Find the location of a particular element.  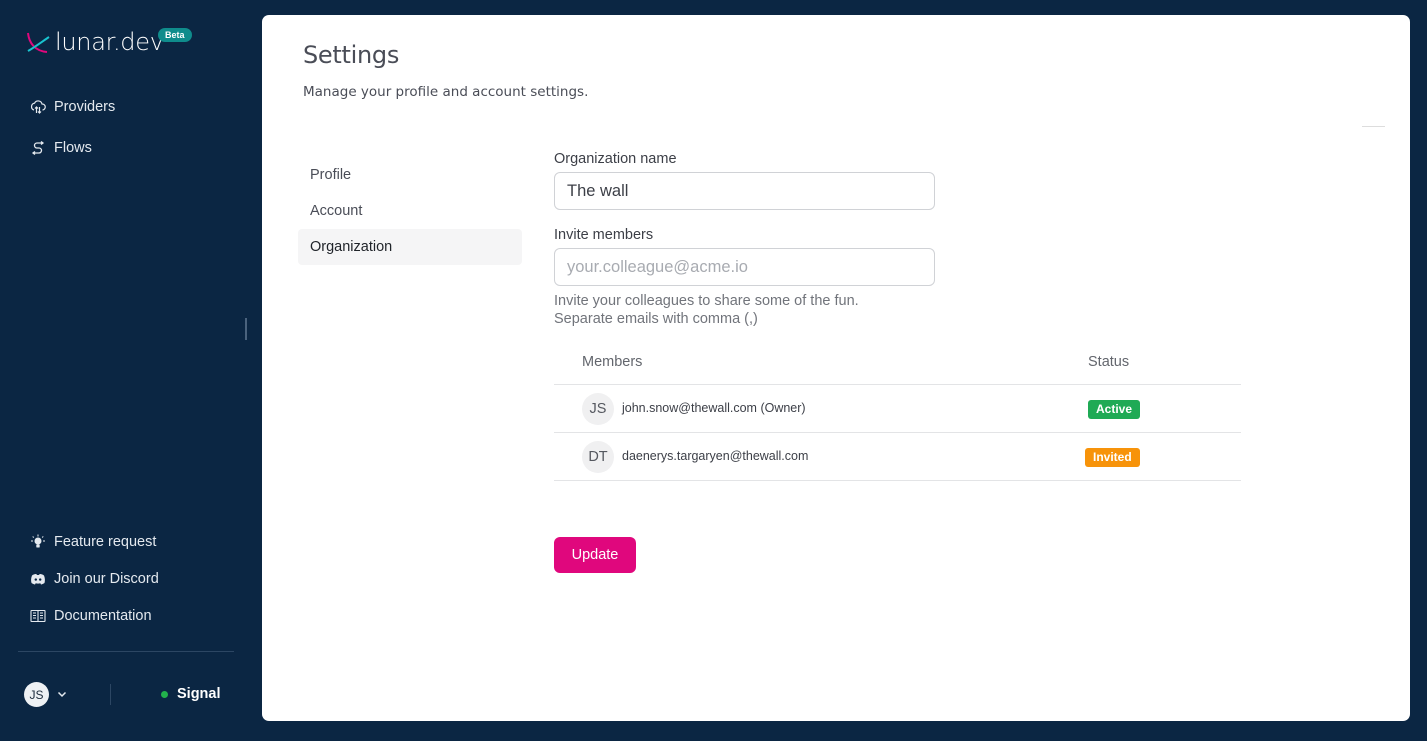

org-name-input is located at coordinates (744, 191).